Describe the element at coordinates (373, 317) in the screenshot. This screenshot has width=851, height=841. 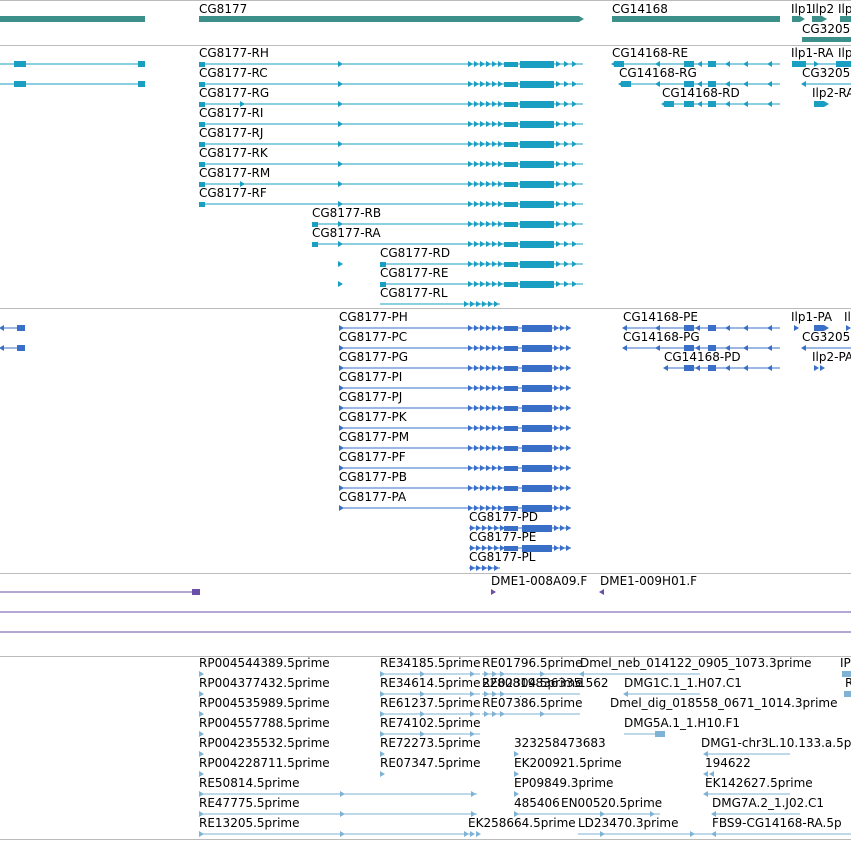
I see `protein-label: CG8177-PH` at that location.